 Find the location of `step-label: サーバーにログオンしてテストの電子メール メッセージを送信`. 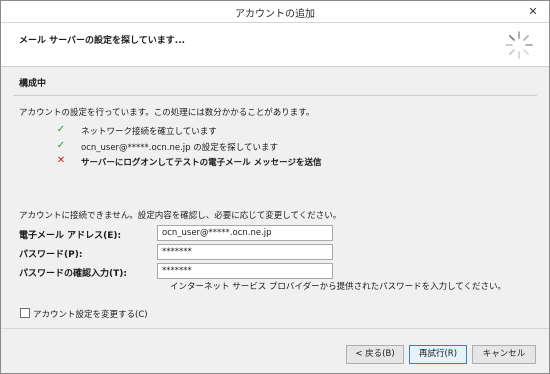

step-label: サーバーにログオンしてテストの電子メール メッセージを送信 is located at coordinates (201, 163).